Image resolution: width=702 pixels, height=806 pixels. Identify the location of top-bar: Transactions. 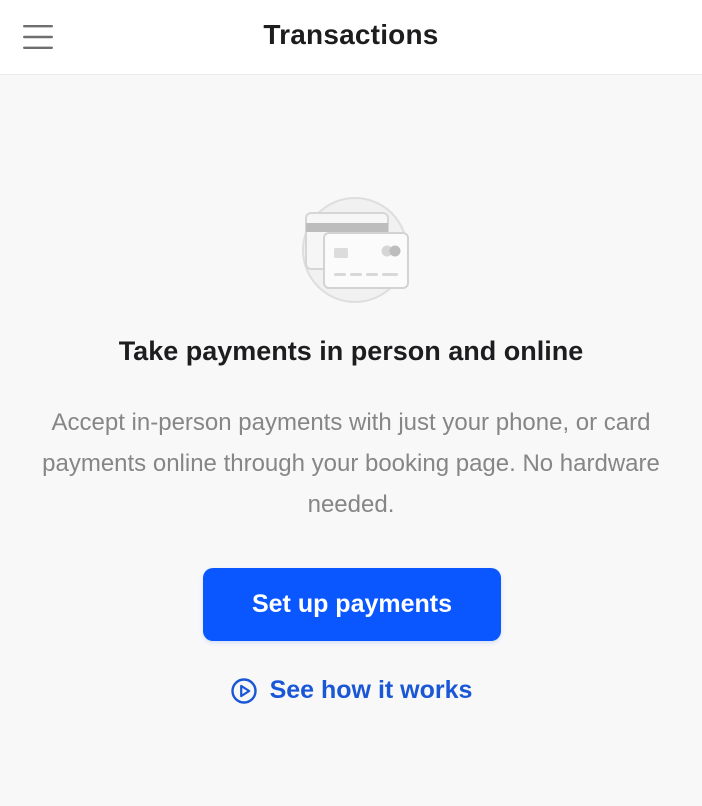
(351, 37).